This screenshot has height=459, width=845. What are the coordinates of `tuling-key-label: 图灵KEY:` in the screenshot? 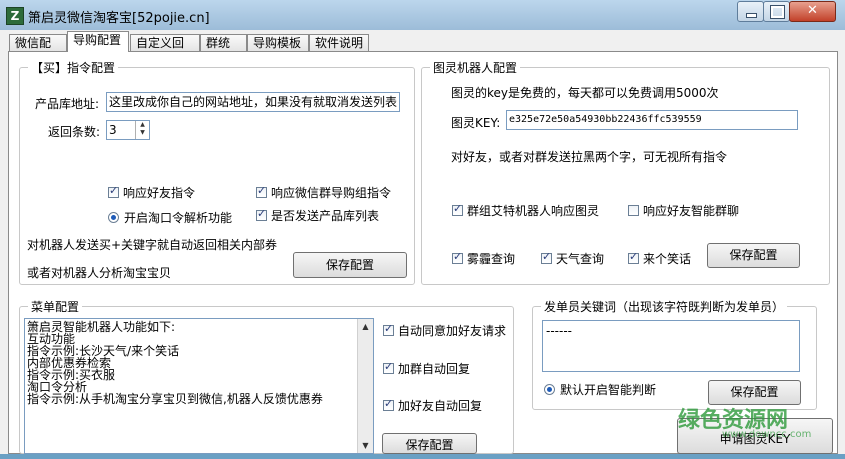 It's located at (476, 123).